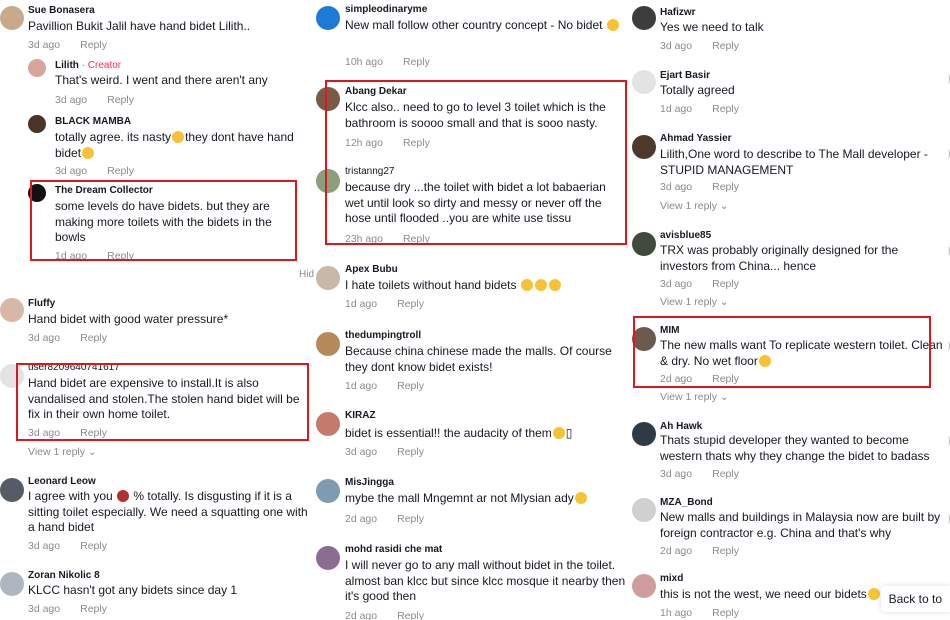 The image size is (950, 620). I want to click on comment-age: 3d ago, so click(44, 609).